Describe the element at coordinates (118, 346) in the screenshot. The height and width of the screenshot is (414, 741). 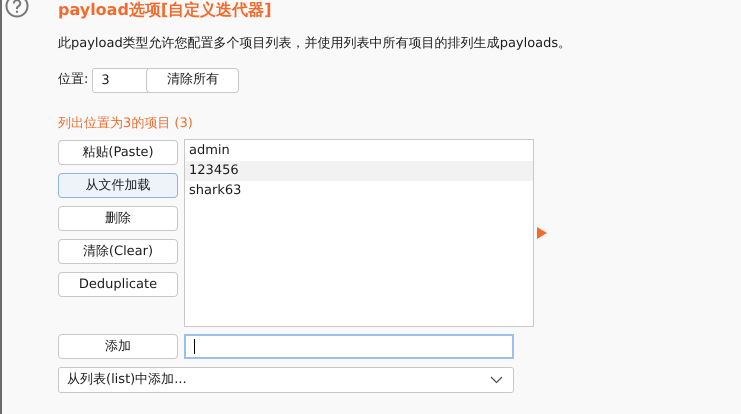
I see `add-button: 添加` at that location.